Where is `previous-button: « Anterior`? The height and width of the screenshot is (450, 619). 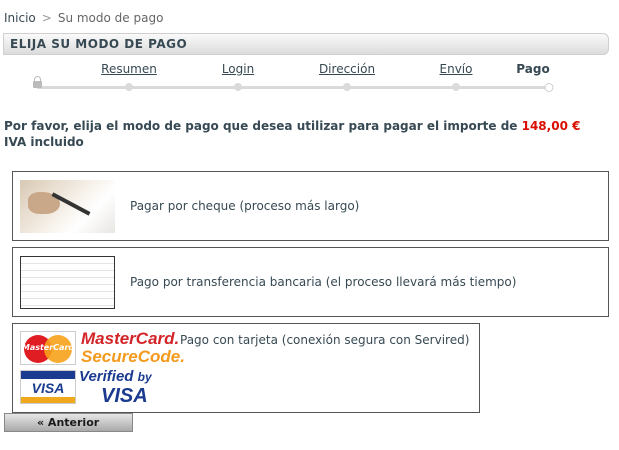 previous-button: « Anterior is located at coordinates (68, 422).